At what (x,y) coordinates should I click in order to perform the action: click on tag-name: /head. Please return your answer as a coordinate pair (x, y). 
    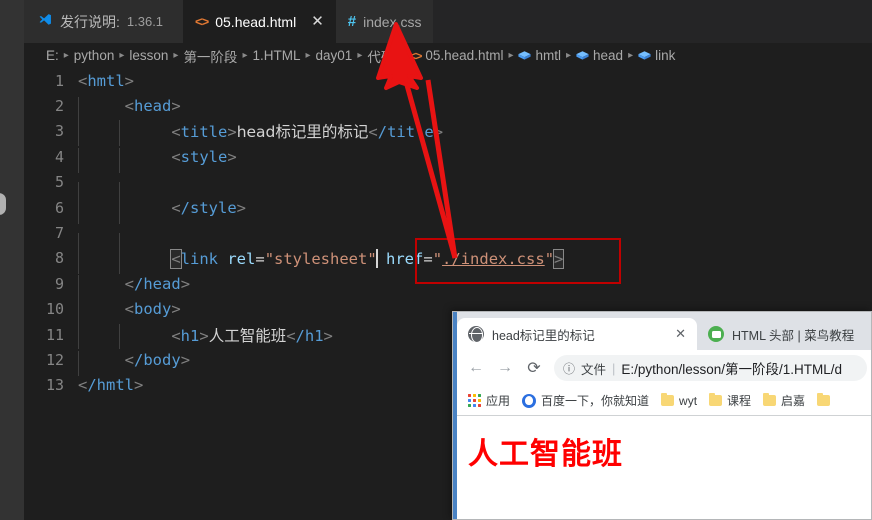
    Looking at the image, I should click on (157, 283).